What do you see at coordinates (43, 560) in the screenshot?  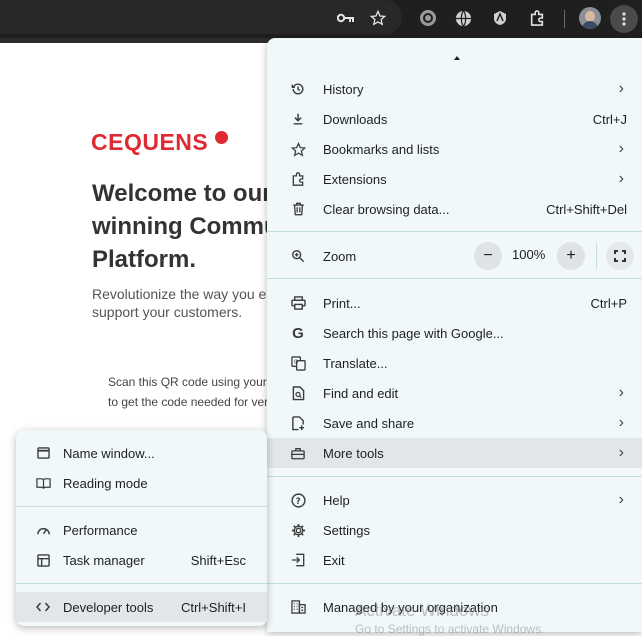 I see `task-manager-icon` at bounding box center [43, 560].